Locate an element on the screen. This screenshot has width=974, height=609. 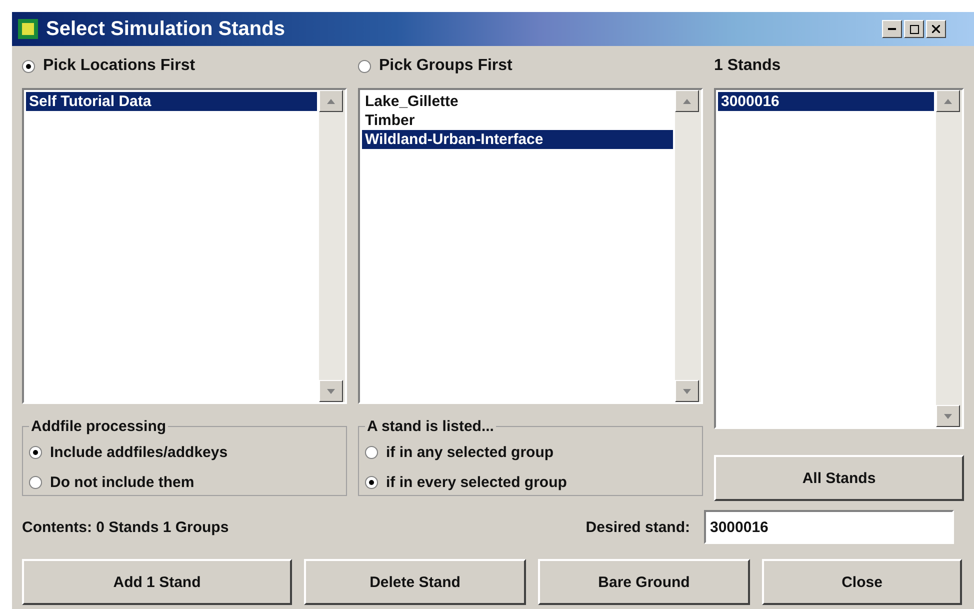
maximize-button is located at coordinates (914, 29).